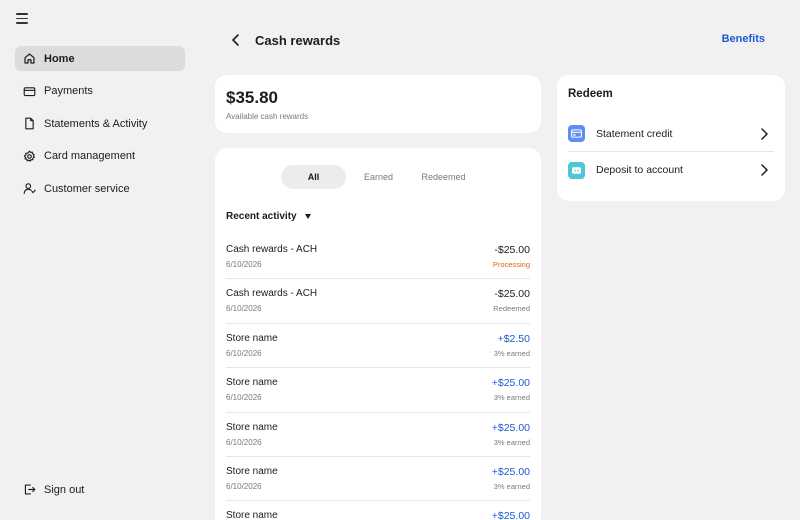 The image size is (800, 520). What do you see at coordinates (378, 346) in the screenshot?
I see `table-row: Store name 6/10/2026 +$2.50 3% earned` at bounding box center [378, 346].